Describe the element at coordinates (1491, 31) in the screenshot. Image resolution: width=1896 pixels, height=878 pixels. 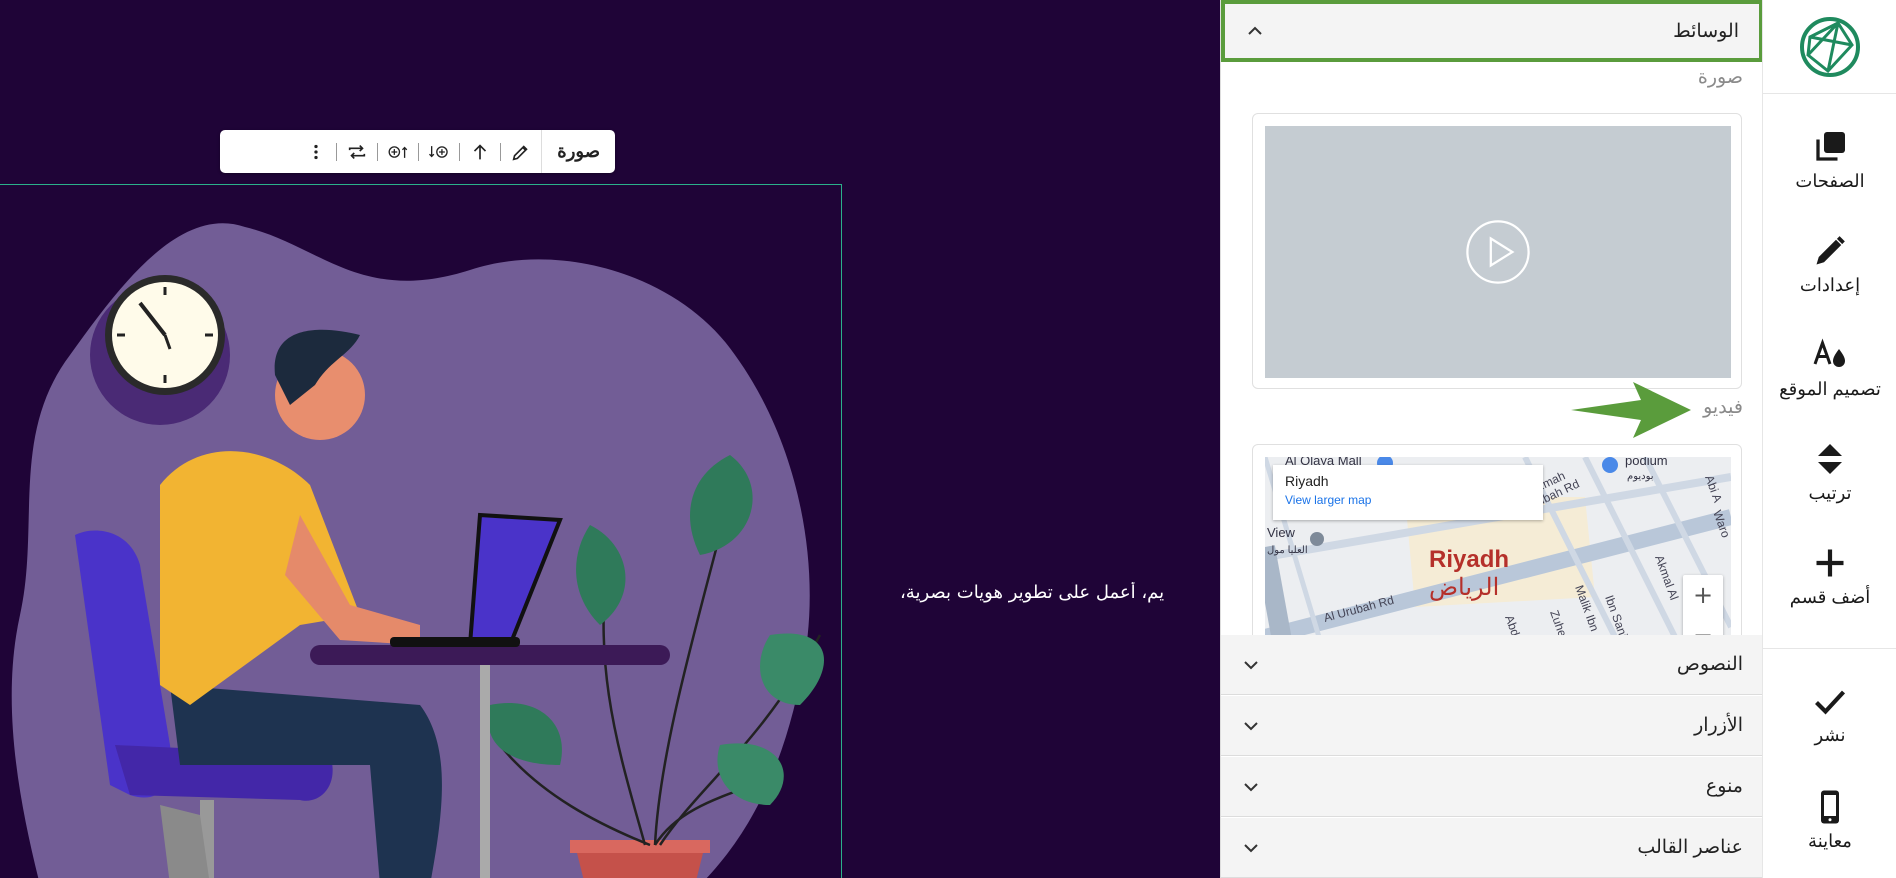
I see `accordion-media-header: الوسائط` at that location.